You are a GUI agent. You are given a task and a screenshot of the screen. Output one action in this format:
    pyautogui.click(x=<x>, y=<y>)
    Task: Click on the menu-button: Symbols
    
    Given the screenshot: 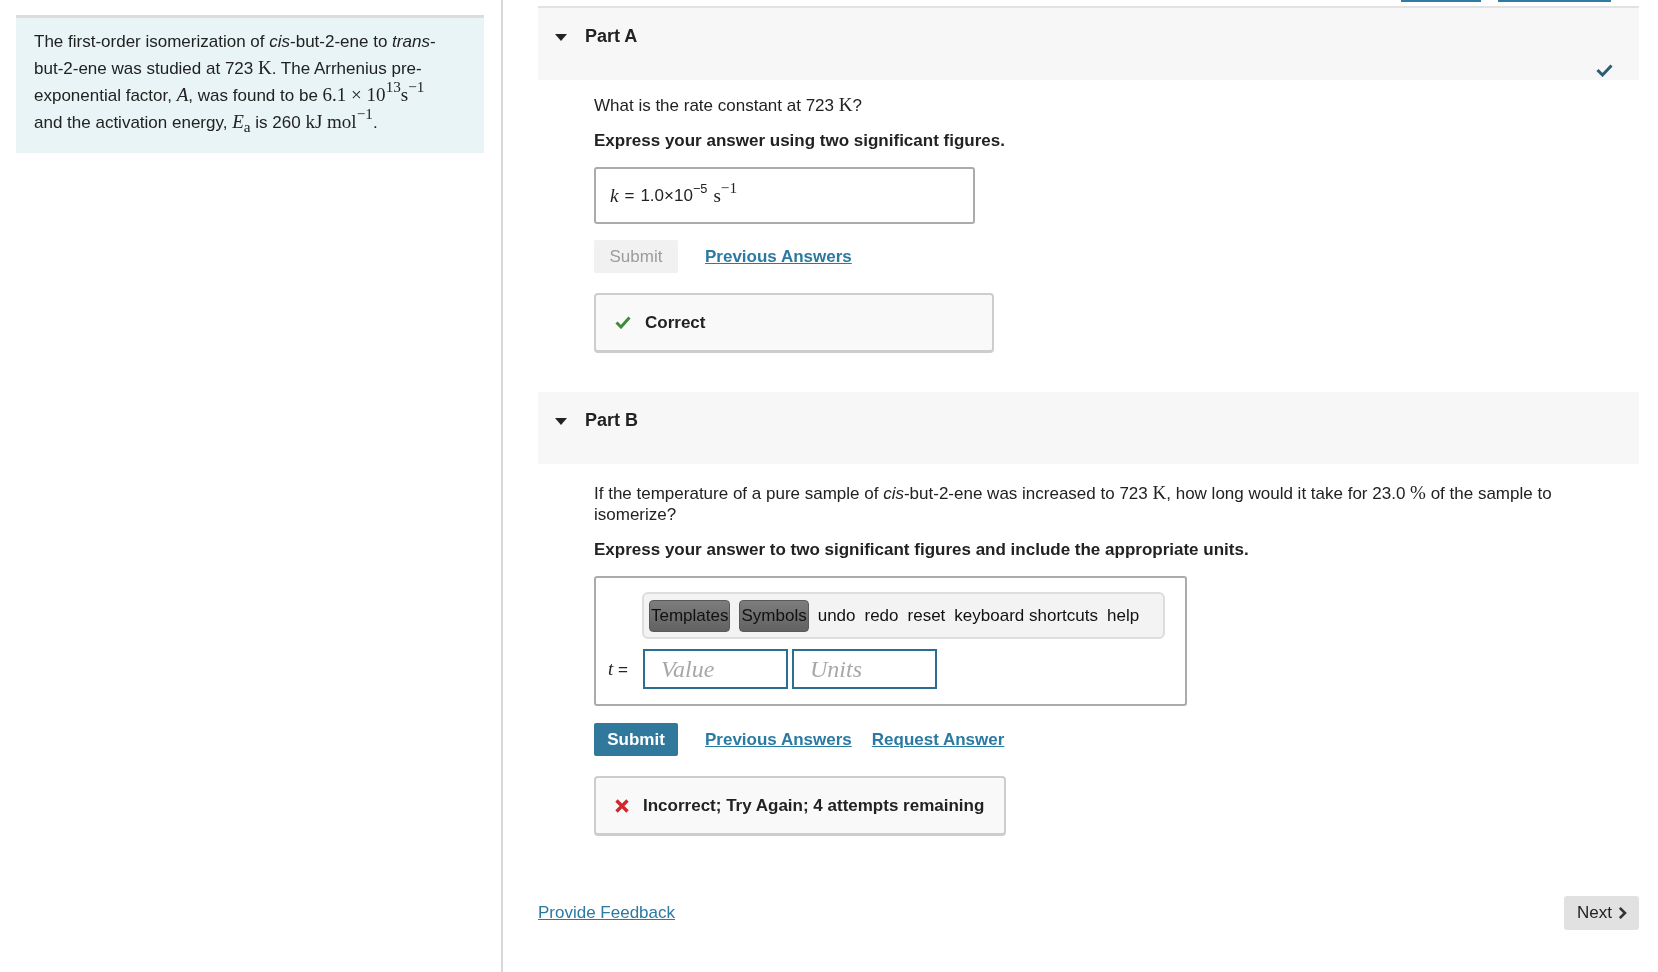 What is the action you would take?
    pyautogui.click(x=774, y=615)
    